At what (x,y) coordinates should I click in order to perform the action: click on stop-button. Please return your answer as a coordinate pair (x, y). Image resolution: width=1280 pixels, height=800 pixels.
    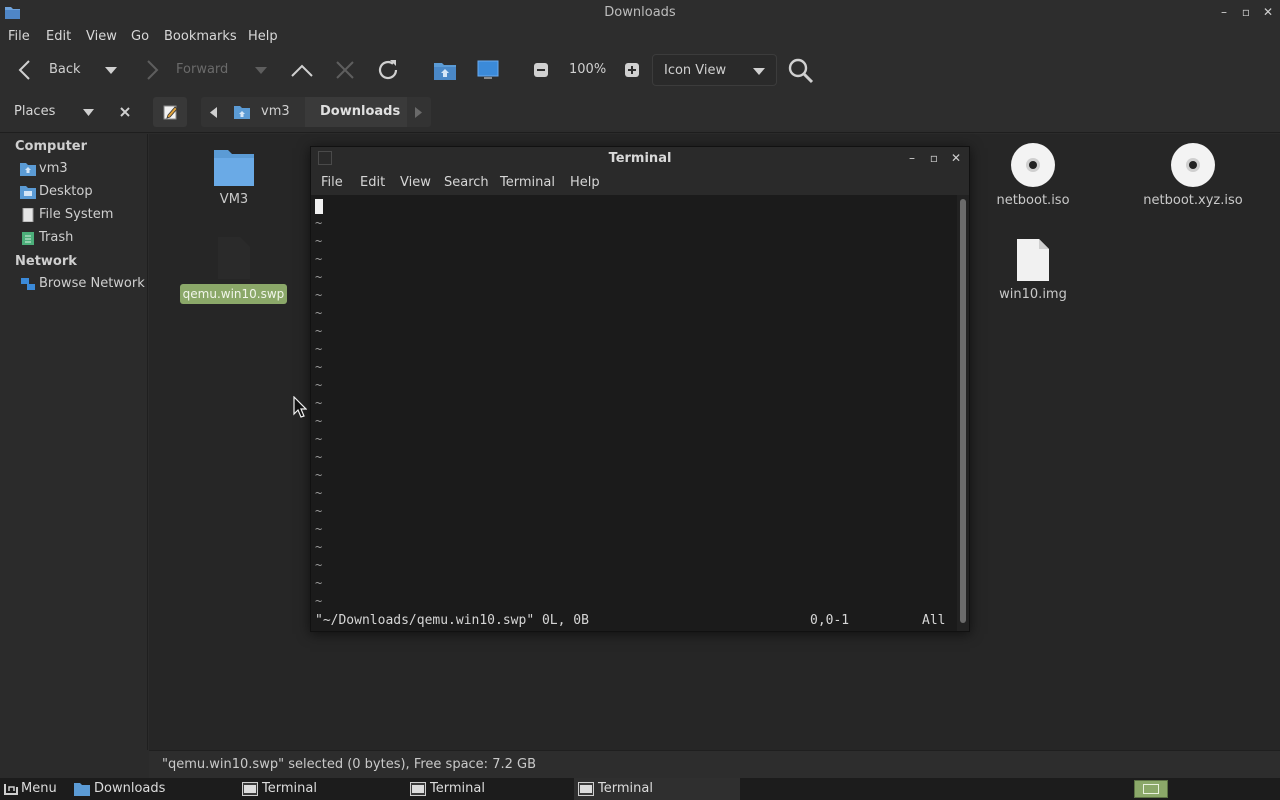
    Looking at the image, I should click on (345, 70).